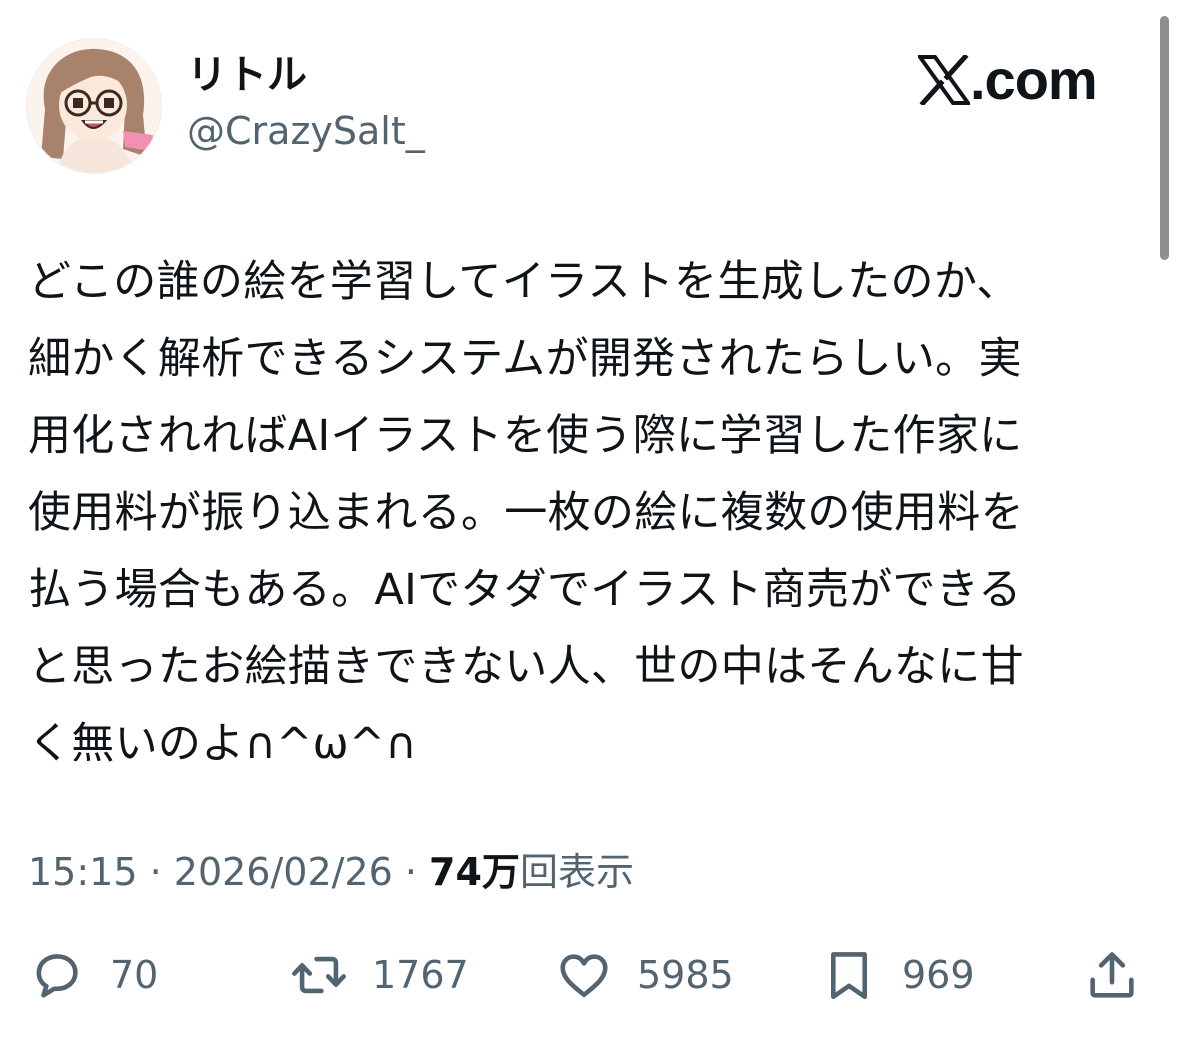 Image resolution: width=1179 pixels, height=1058 pixels. I want to click on tweet-date: 2026/02/26, so click(283, 872).